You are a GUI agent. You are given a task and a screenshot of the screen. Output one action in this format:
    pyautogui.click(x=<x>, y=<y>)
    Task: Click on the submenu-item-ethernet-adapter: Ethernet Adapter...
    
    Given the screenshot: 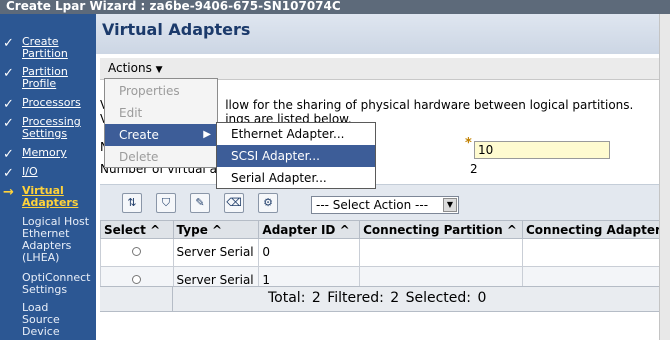 What is the action you would take?
    pyautogui.click(x=296, y=134)
    